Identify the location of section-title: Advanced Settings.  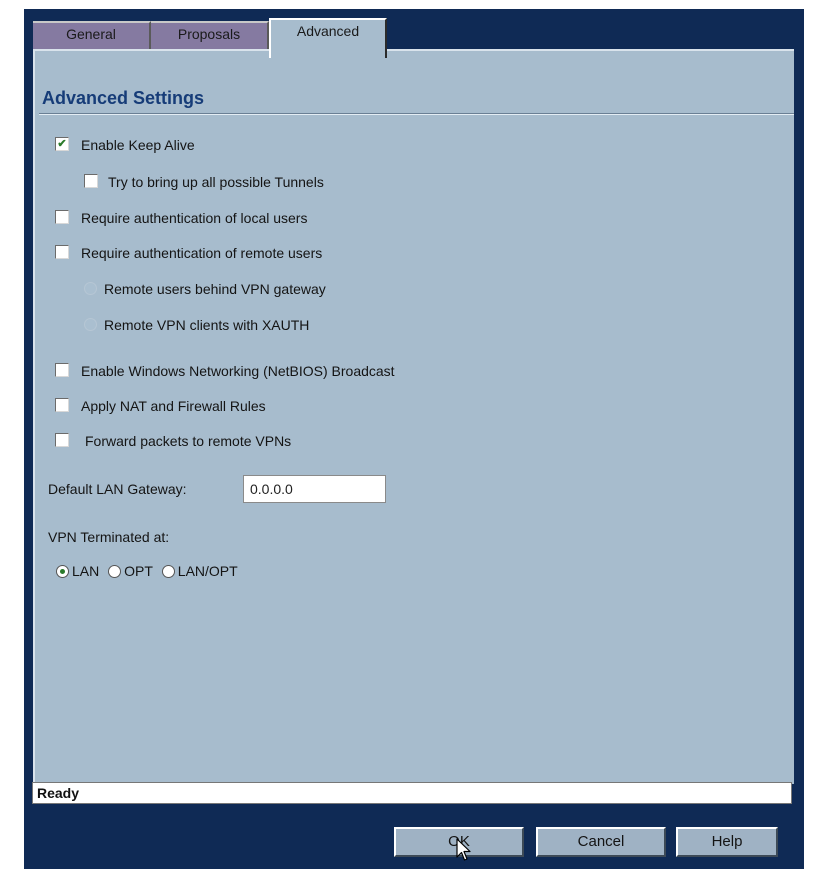
(123, 98).